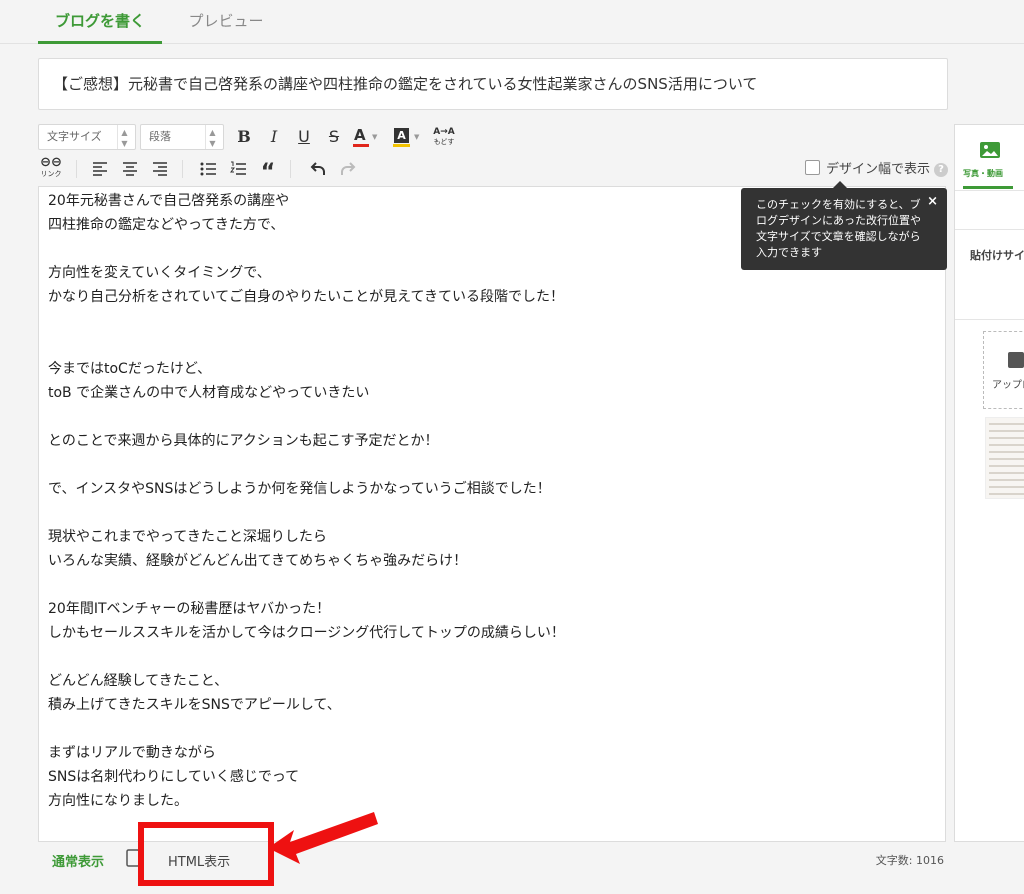 This screenshot has height=894, width=1024. Describe the element at coordinates (209, 393) in the screenshot. I see `editor-line: toB で企業さんの中で人材育成などやっていきたい` at that location.